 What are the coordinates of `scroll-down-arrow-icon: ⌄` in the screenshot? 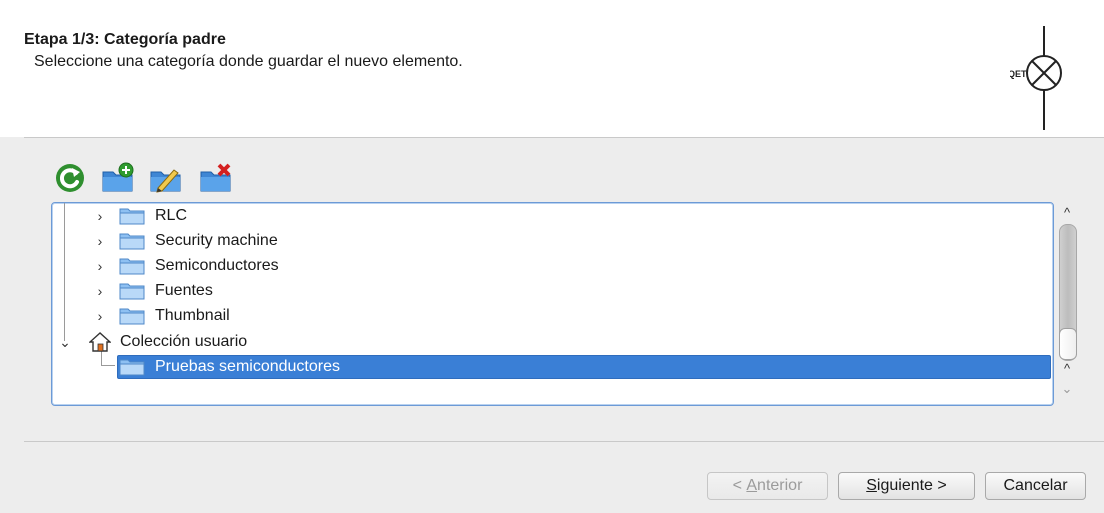 It's located at (1067, 389).